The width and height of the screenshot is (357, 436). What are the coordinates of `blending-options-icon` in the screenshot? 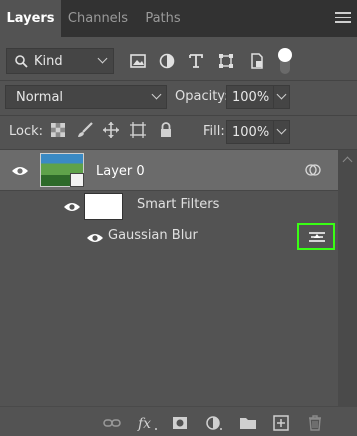 It's located at (317, 237).